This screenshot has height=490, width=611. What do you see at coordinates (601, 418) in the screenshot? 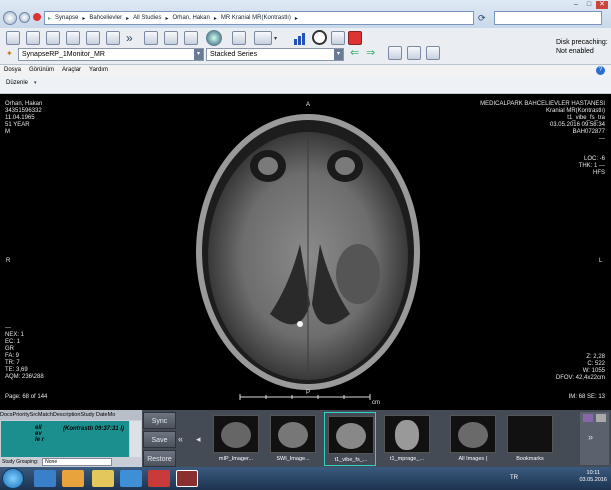
I see `close-icon` at bounding box center [601, 418].